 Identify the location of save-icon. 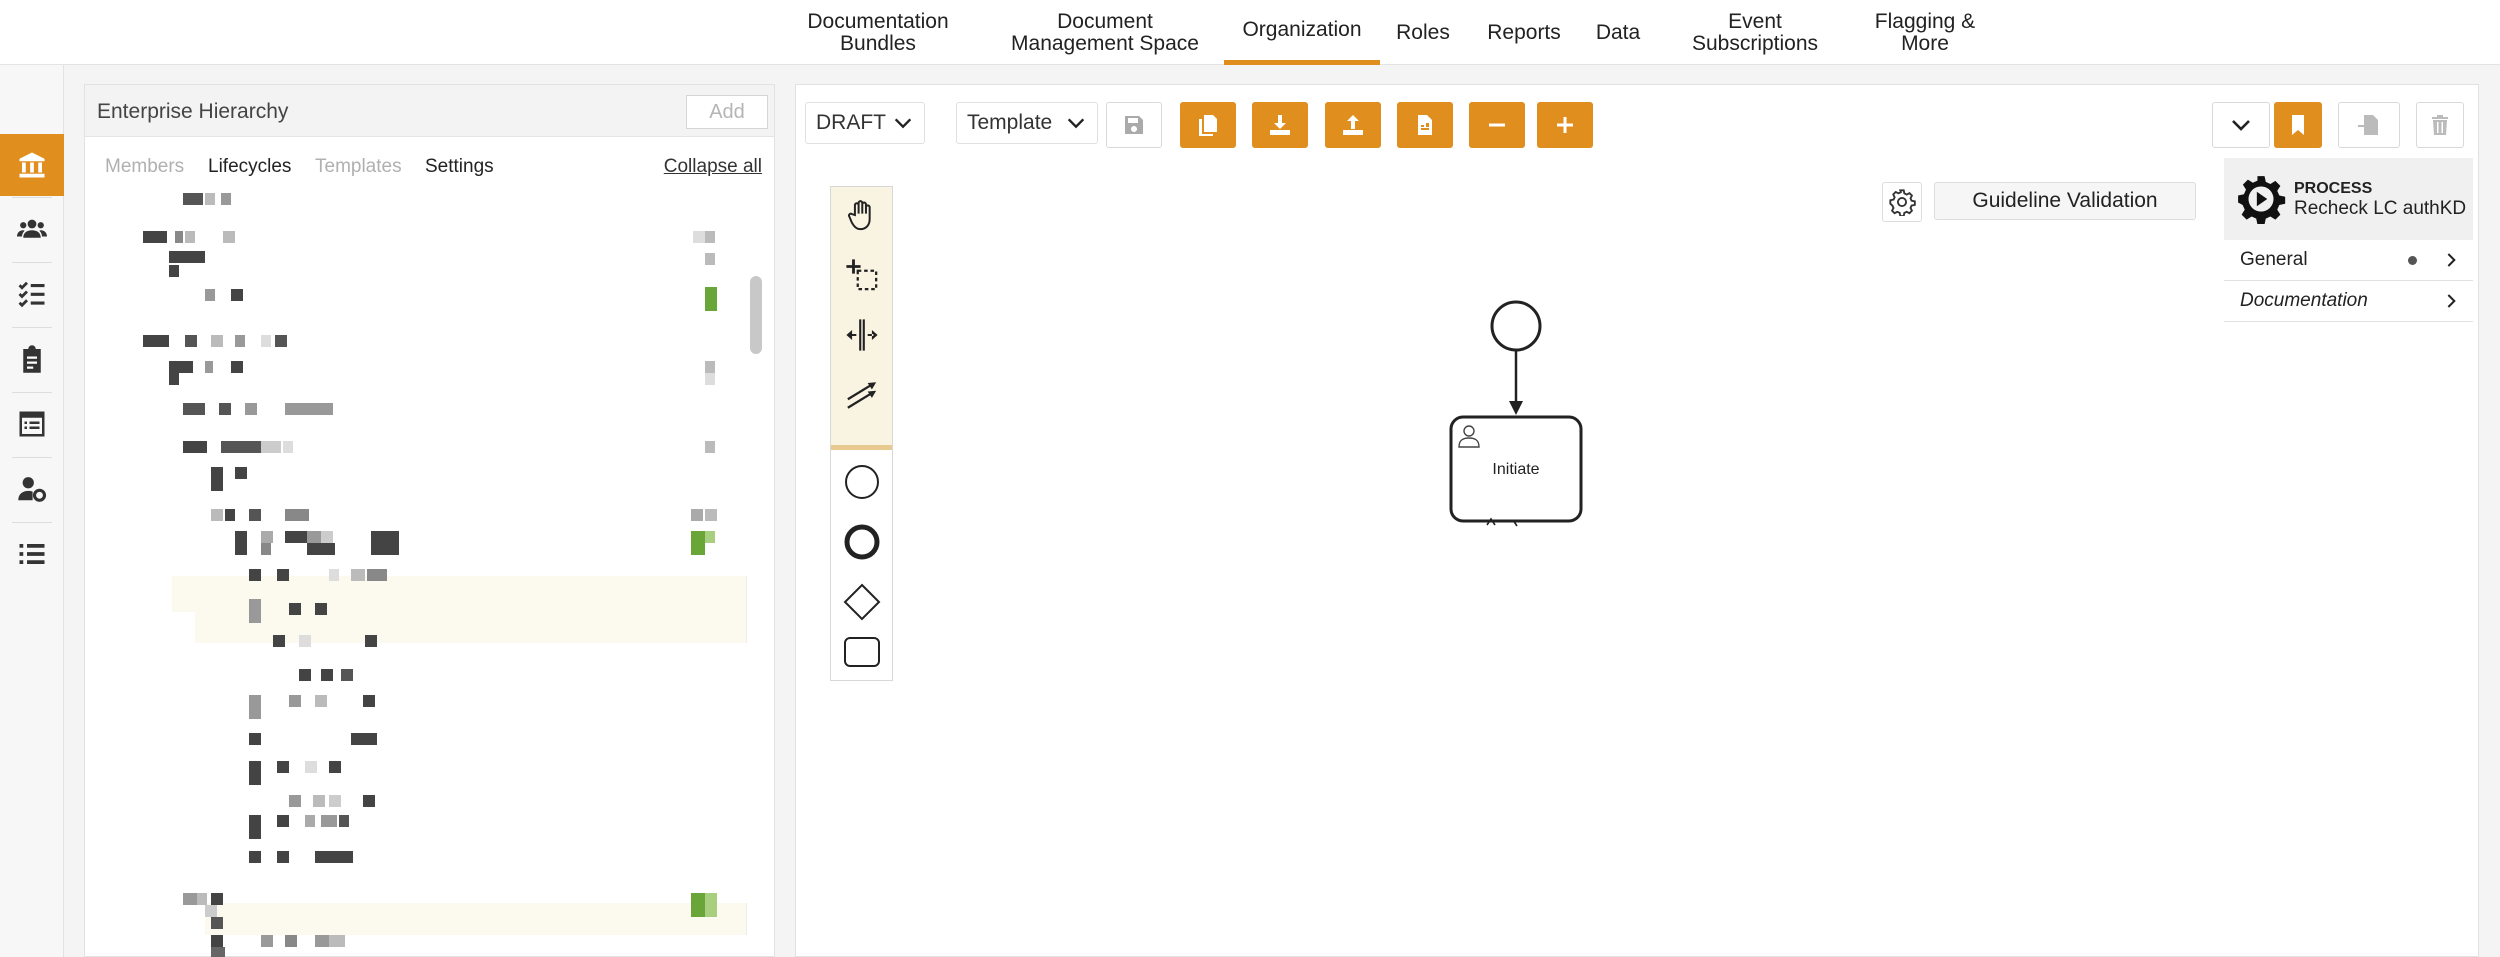
(1134, 125).